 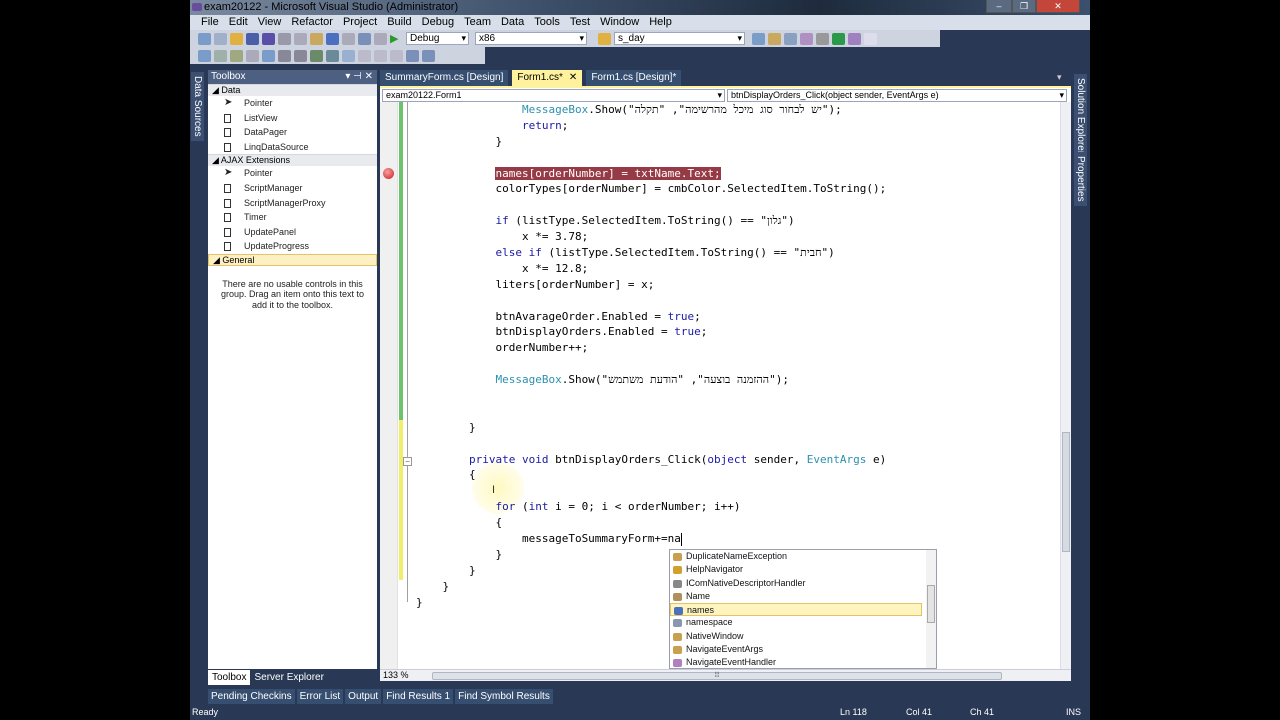 I want to click on quick-info-icon, so click(x=236, y=55).